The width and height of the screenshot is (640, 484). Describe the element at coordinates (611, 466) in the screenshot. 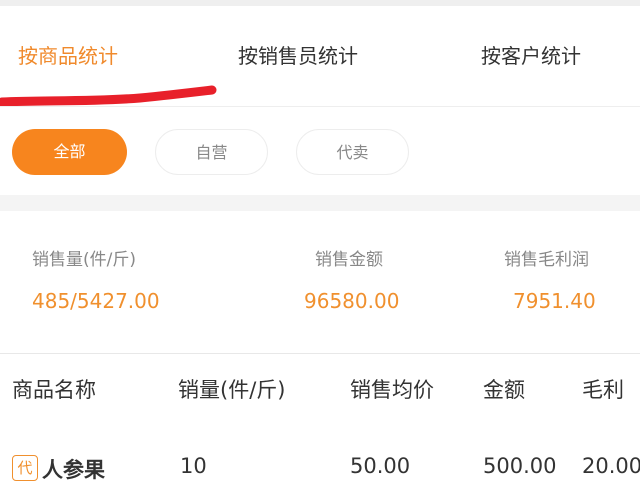

I see `row-gross-profit: 20.00` at that location.